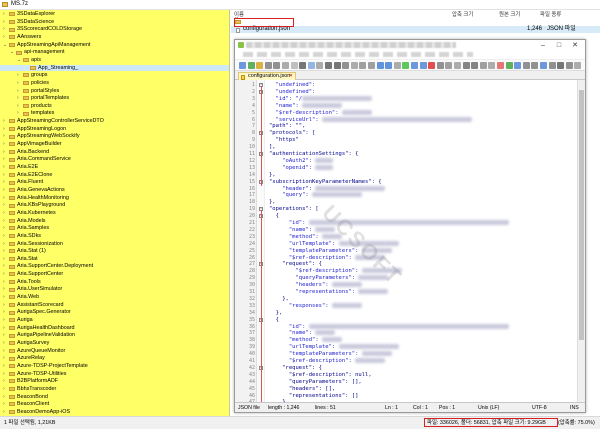  Describe the element at coordinates (114, 266) in the screenshot. I see `tree-item: › Aria.SupportCenter.Deployment` at that location.